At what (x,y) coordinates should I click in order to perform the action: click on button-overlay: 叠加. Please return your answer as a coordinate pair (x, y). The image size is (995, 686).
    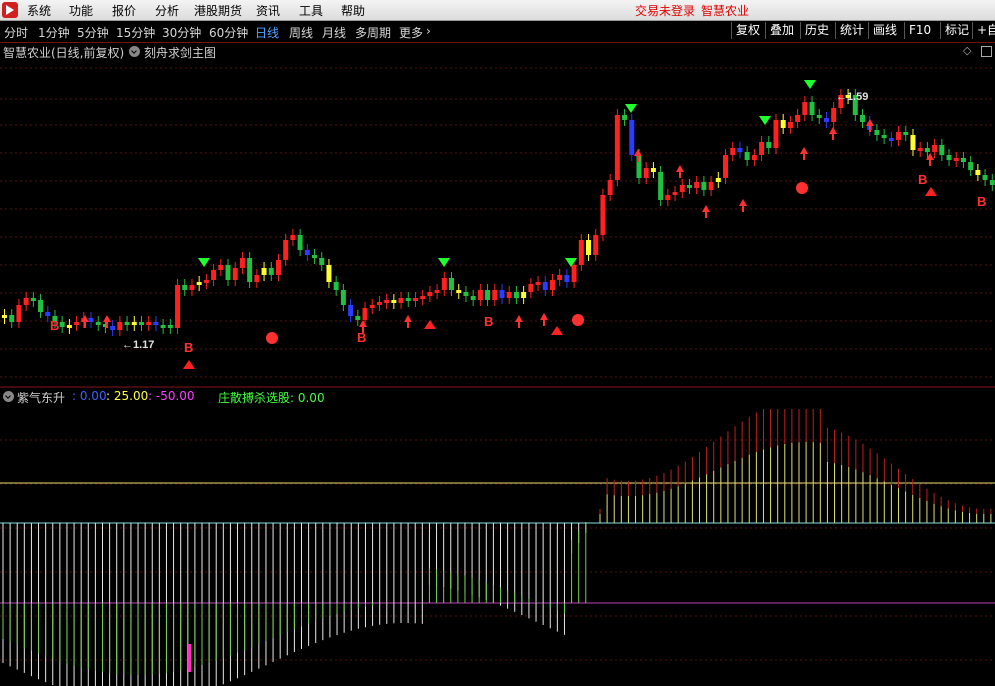
    Looking at the image, I should click on (781, 30).